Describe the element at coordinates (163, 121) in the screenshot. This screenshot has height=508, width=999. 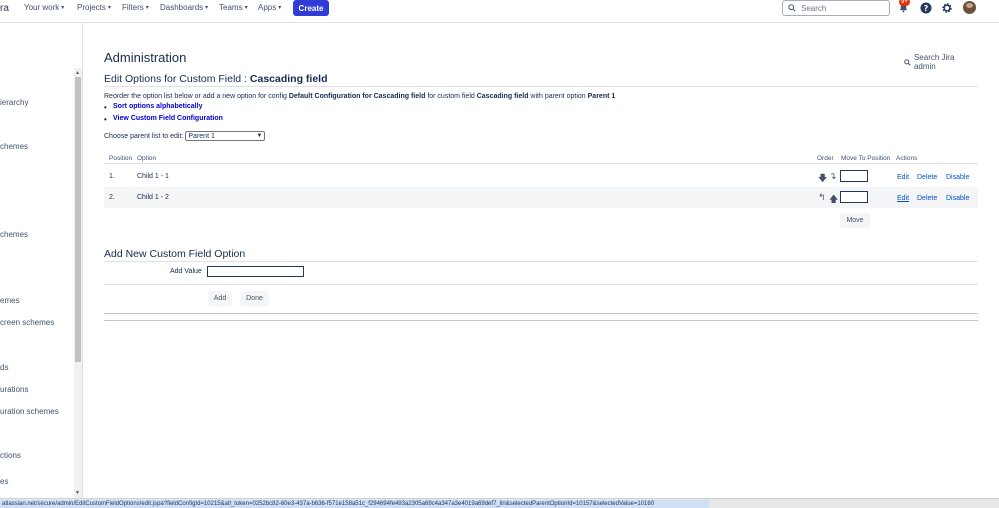
I see `view-field-configuration-link: View Custom Field Configuration` at that location.